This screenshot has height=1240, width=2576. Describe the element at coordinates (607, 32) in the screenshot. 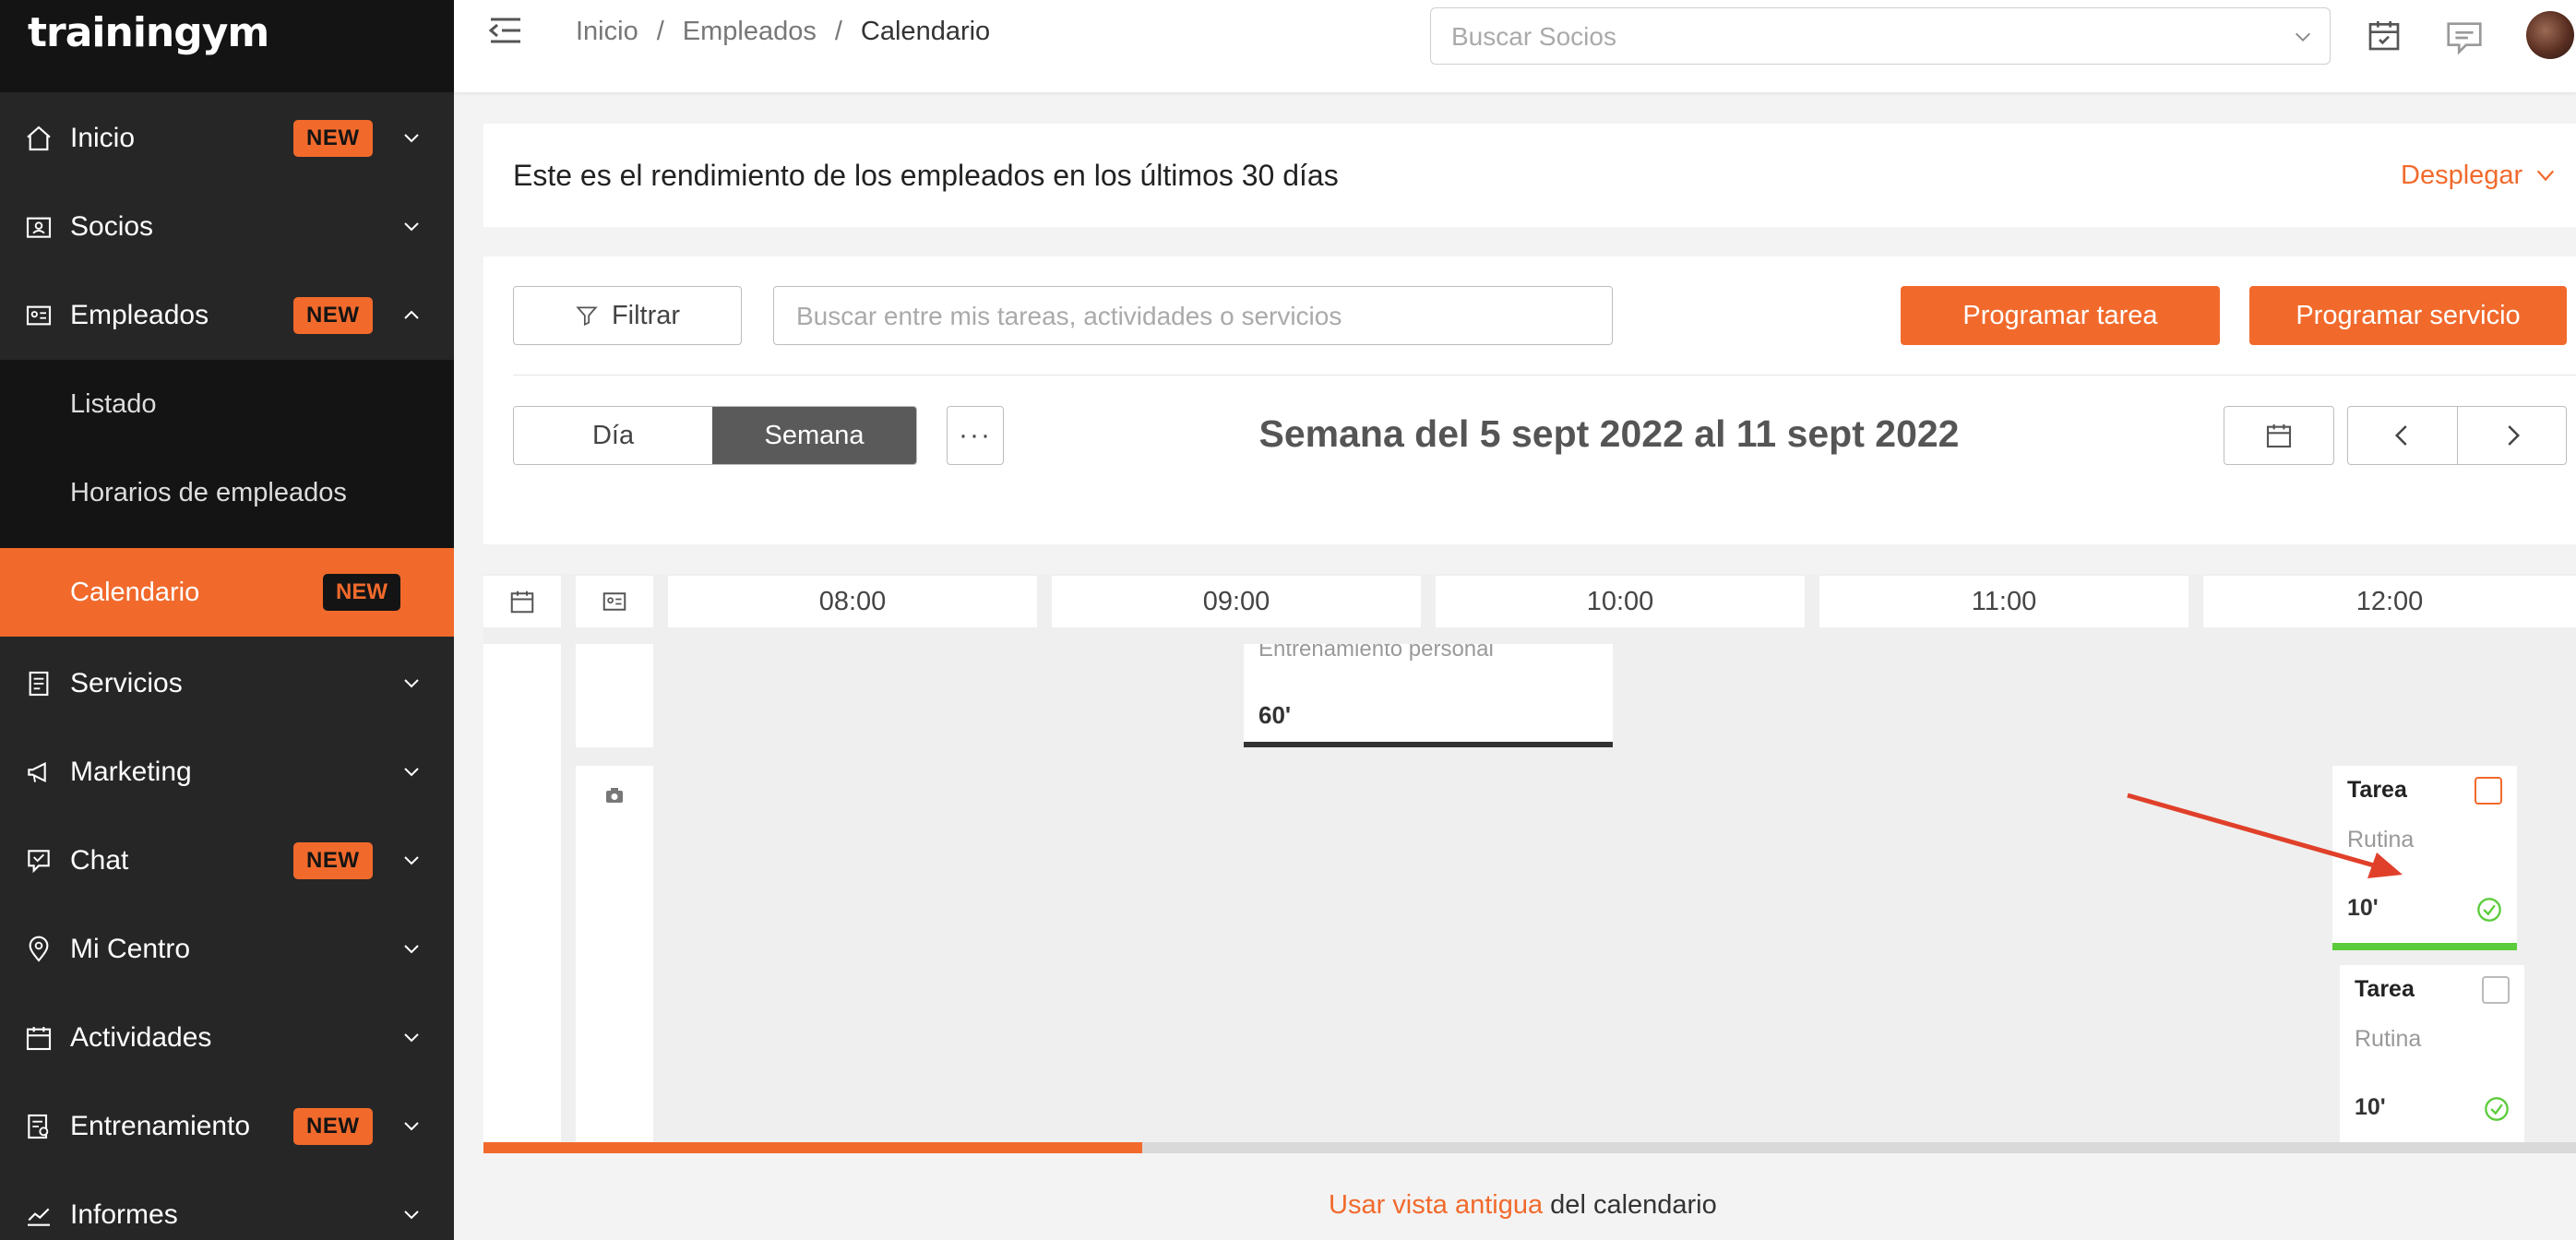

I see `breadcrumb-inicio: Inicio` at that location.